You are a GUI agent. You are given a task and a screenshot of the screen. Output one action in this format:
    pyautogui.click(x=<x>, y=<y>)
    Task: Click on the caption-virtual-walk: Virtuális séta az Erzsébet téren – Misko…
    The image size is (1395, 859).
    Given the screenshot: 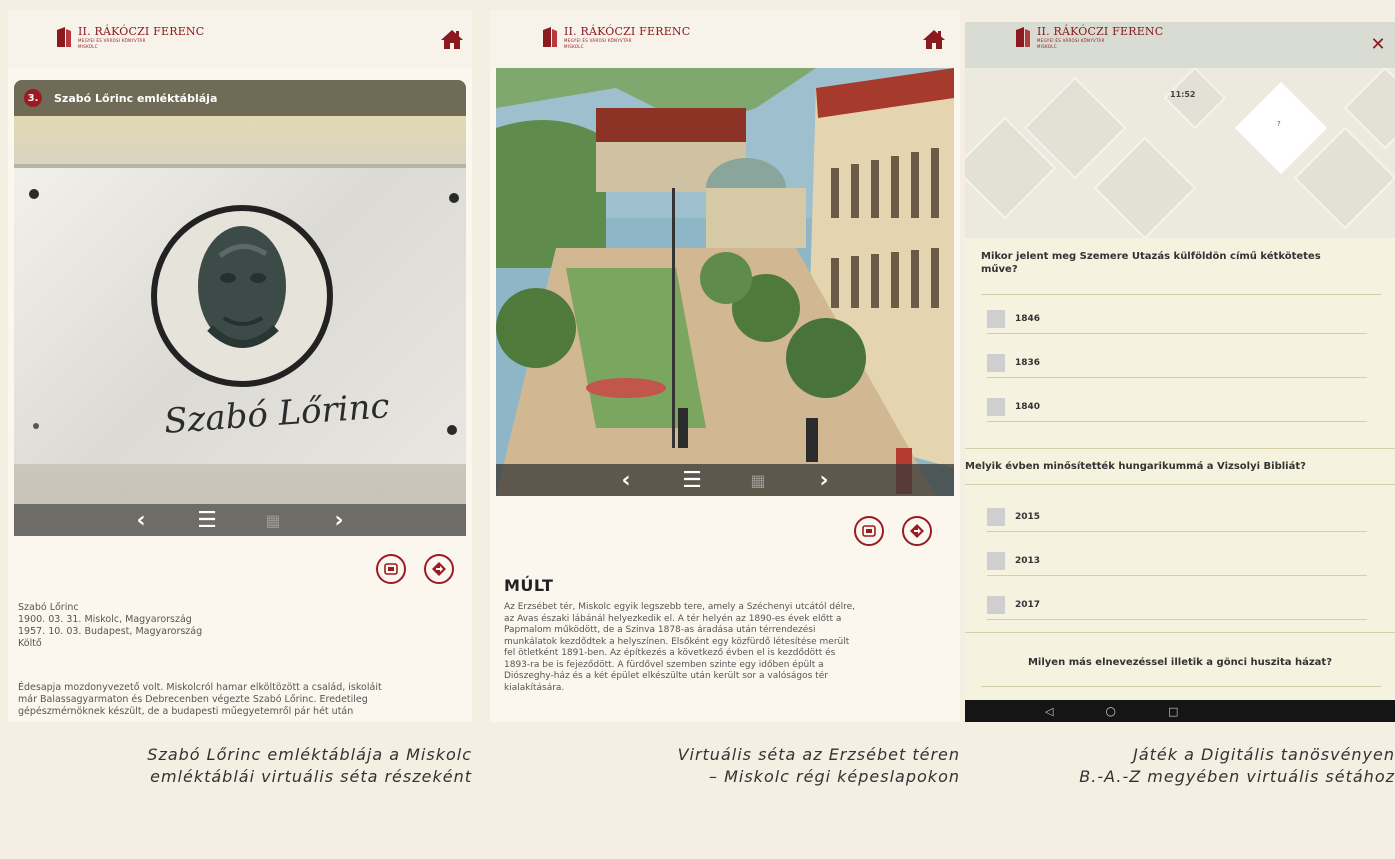 What is the action you would take?
    pyautogui.click(x=750, y=766)
    